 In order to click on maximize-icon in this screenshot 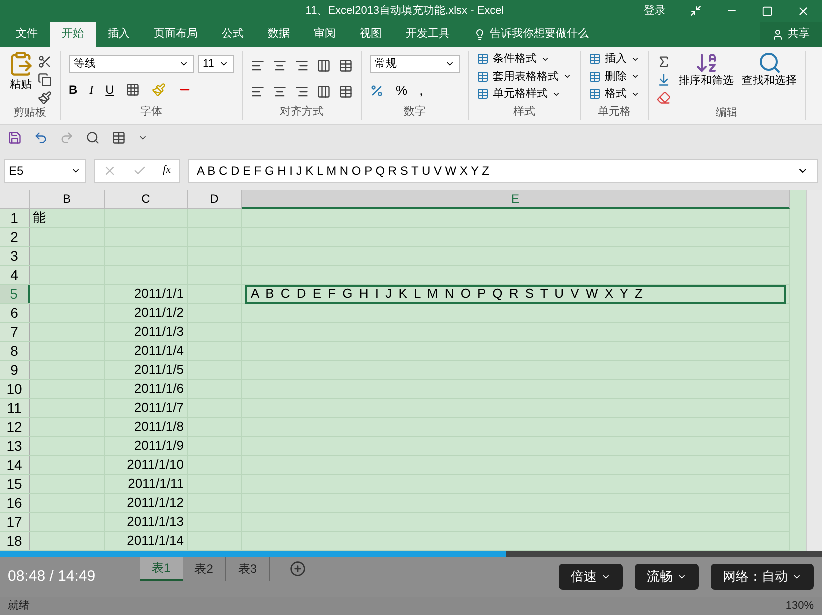, I will do `click(767, 11)`.